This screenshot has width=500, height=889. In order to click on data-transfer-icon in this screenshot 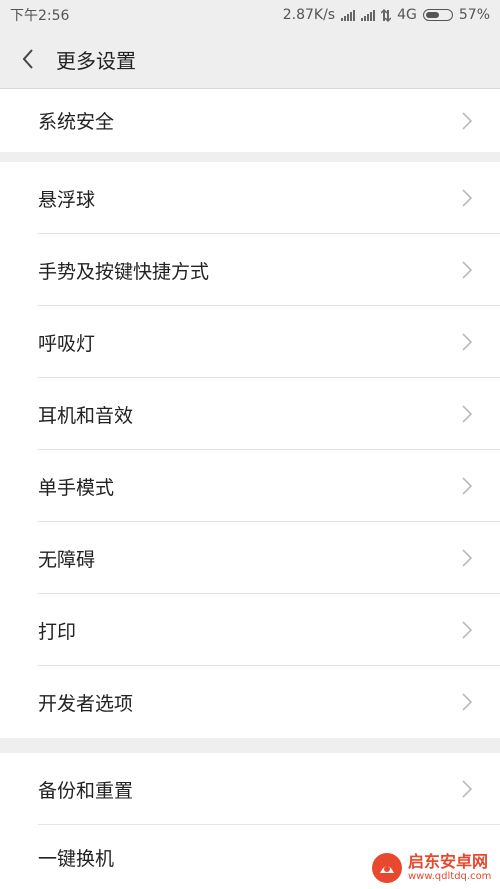, I will do `click(386, 15)`.